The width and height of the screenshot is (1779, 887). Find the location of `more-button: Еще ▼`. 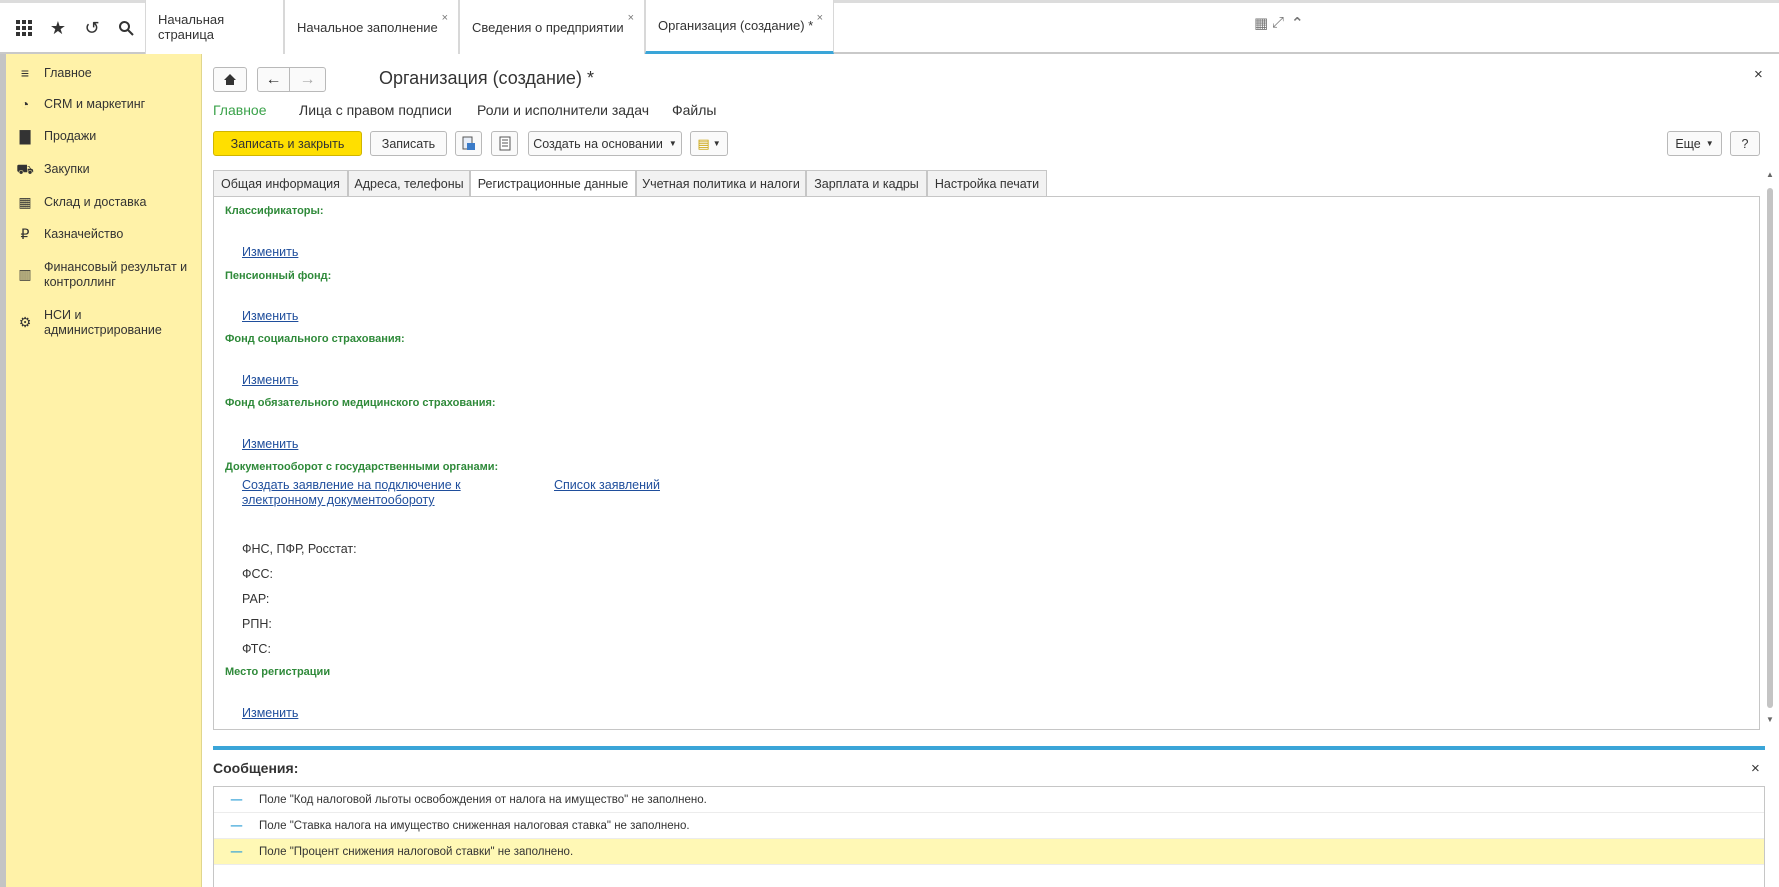

more-button: Еще ▼ is located at coordinates (1694, 143).